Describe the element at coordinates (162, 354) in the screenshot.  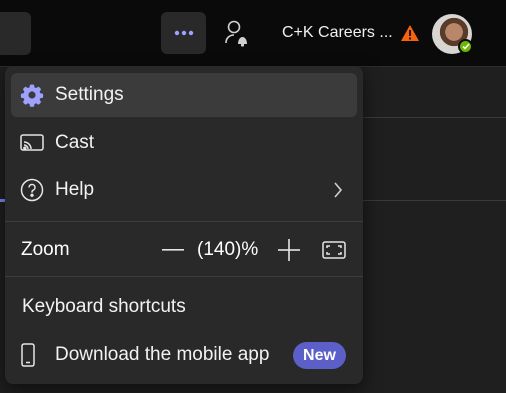
I see `menu-item-label: Download the mobile app` at that location.